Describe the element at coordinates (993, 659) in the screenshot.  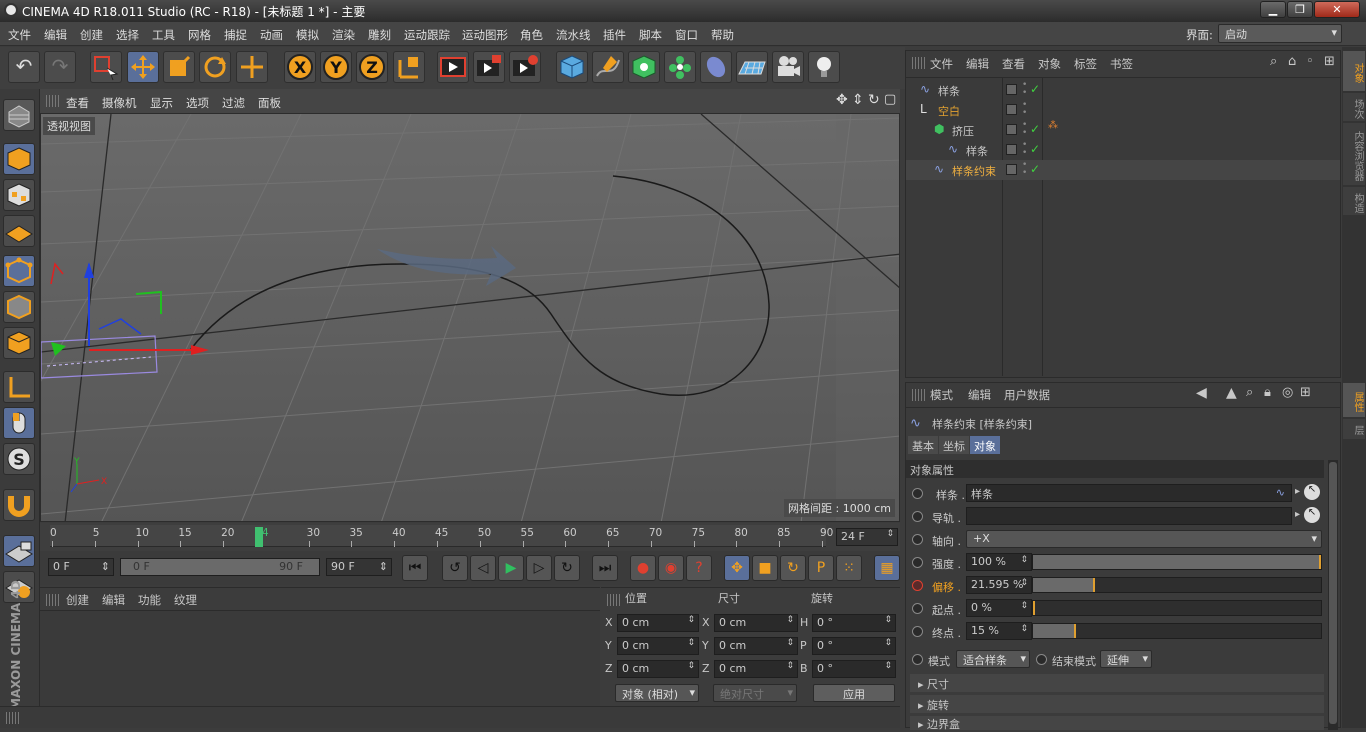
I see `mode-dropdown: 适合样条 ▾` at that location.